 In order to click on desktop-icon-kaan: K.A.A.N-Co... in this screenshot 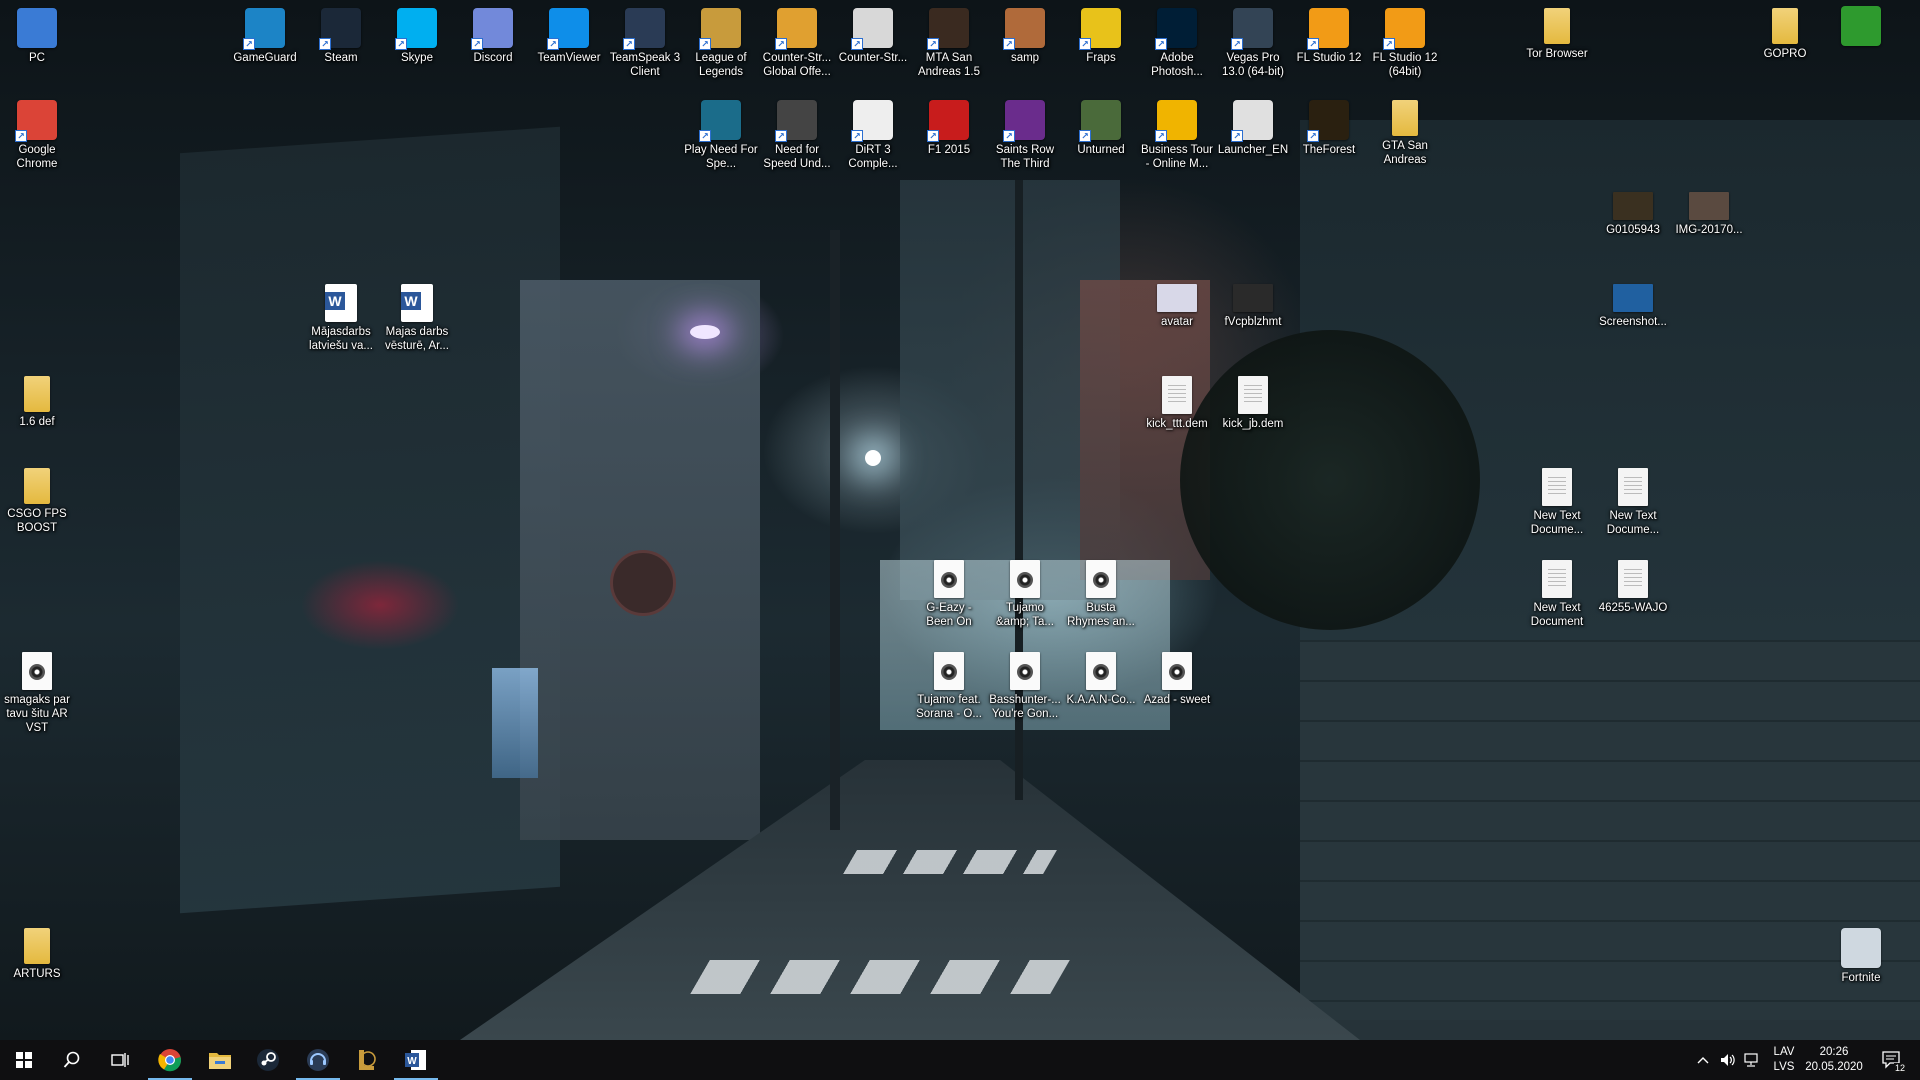, I will do `click(1101, 677)`.